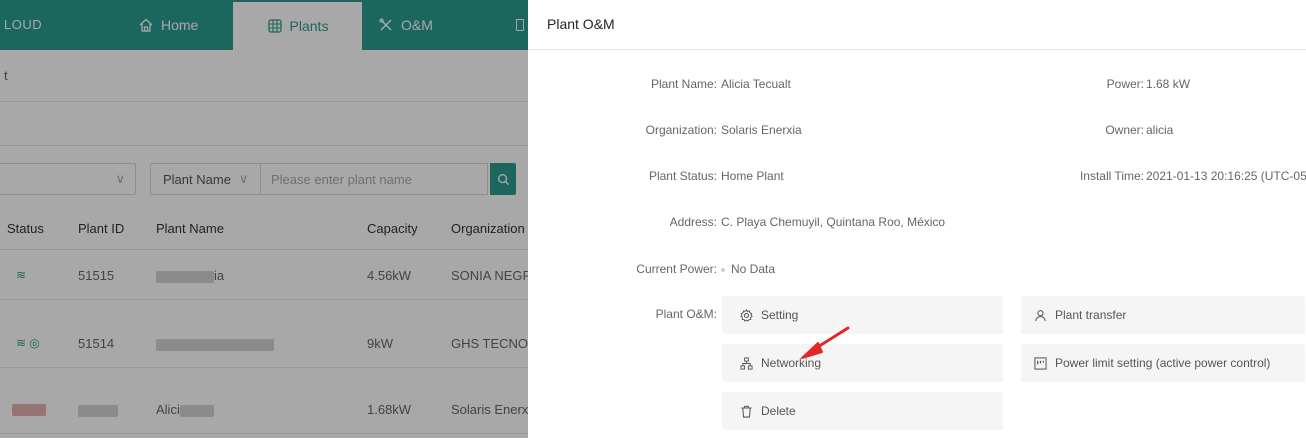  What do you see at coordinates (683, 84) in the screenshot?
I see `plant-name-label: Plant Name:` at bounding box center [683, 84].